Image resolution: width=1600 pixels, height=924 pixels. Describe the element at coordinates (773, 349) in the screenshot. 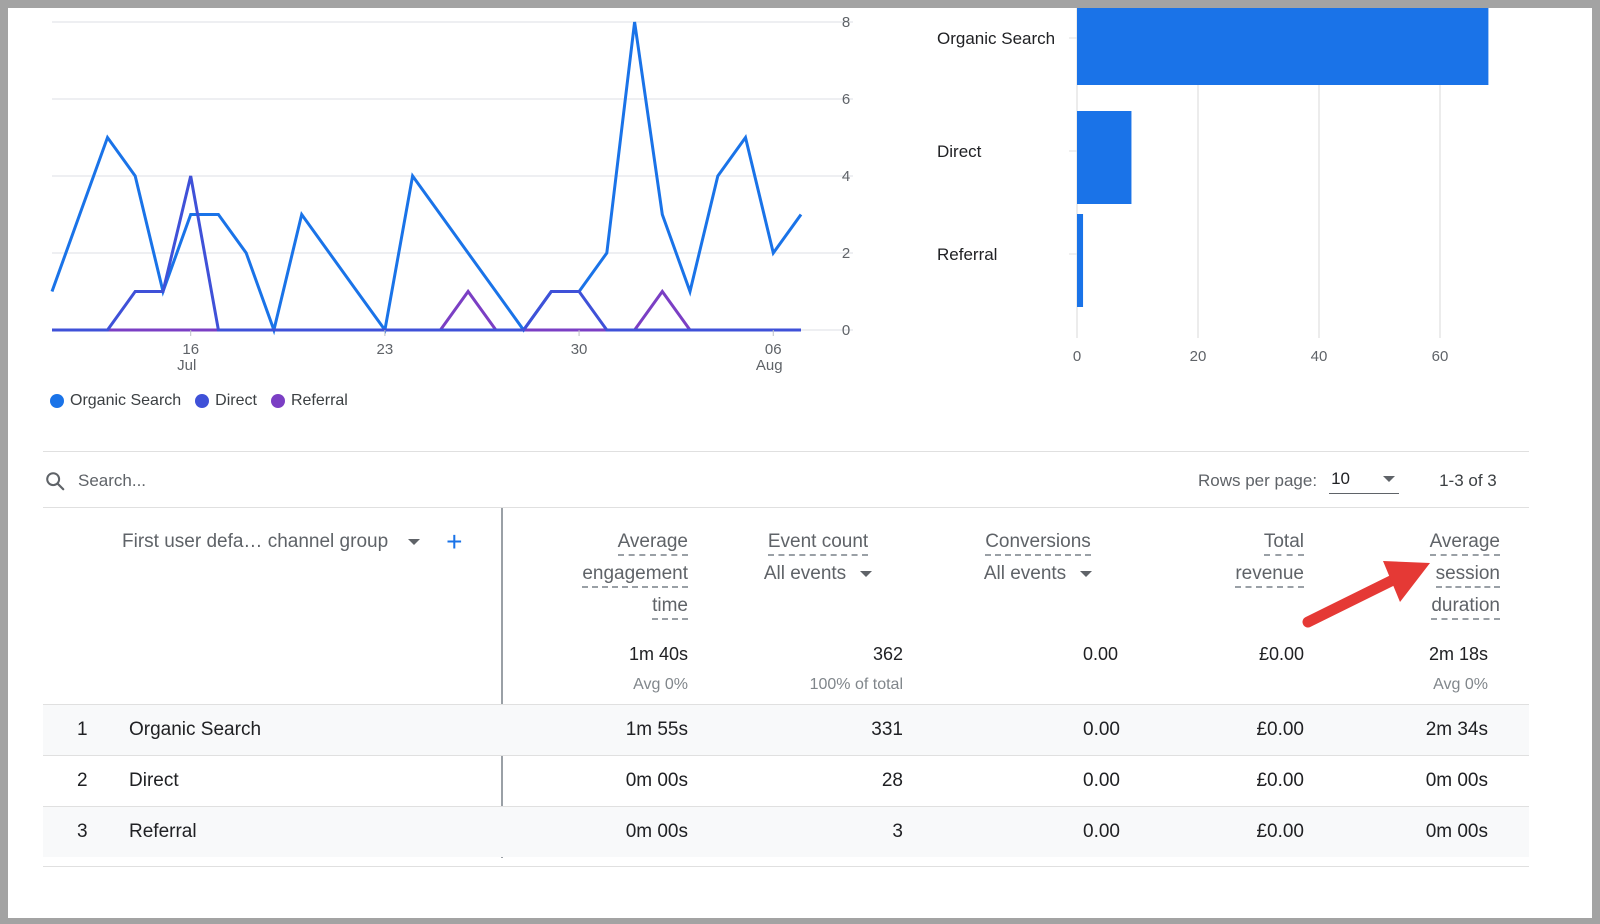

I see `x-tick-label: 06` at that location.